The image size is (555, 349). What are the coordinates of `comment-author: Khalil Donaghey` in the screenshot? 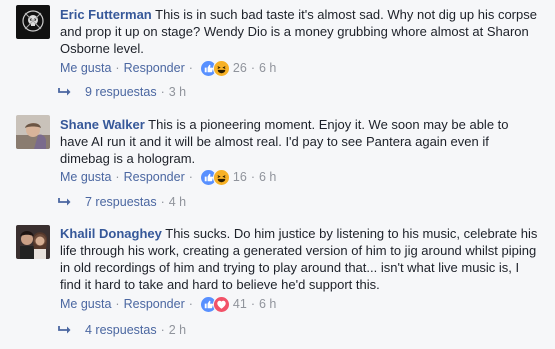 It's located at (111, 233).